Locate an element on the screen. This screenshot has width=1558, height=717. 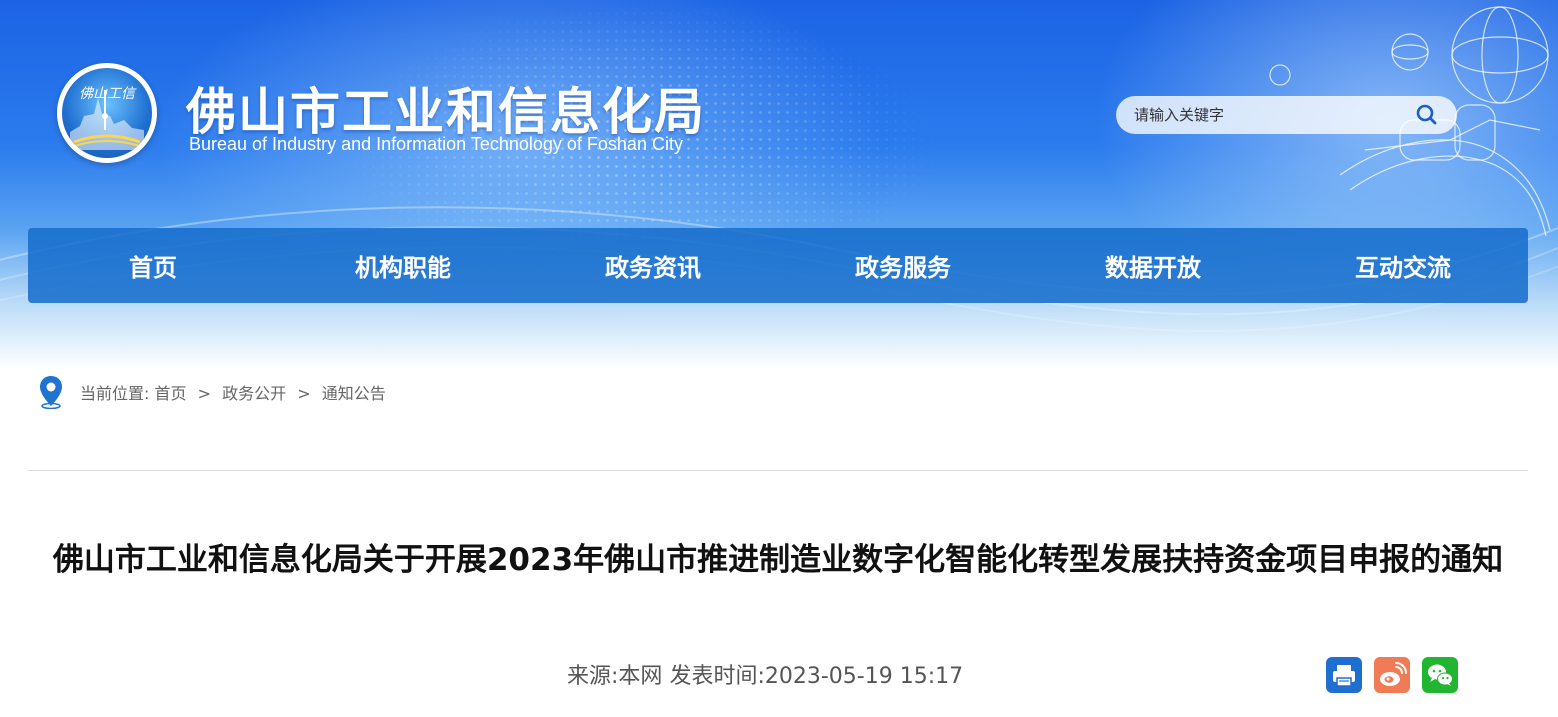
wechat-icon is located at coordinates (1440, 675).